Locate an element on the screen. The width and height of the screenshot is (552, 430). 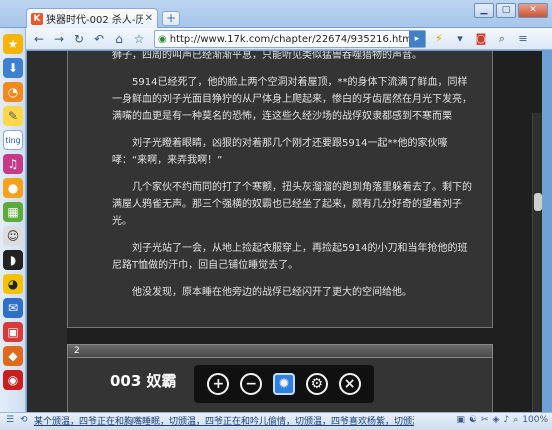
menu-icon: ≡ is located at coordinates (523, 39).